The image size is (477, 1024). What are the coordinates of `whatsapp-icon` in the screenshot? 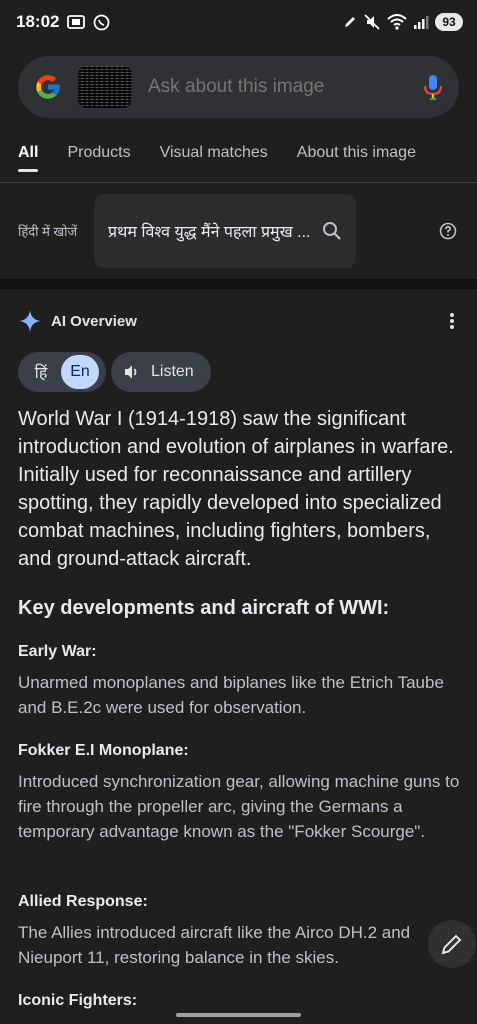 It's located at (101, 22).